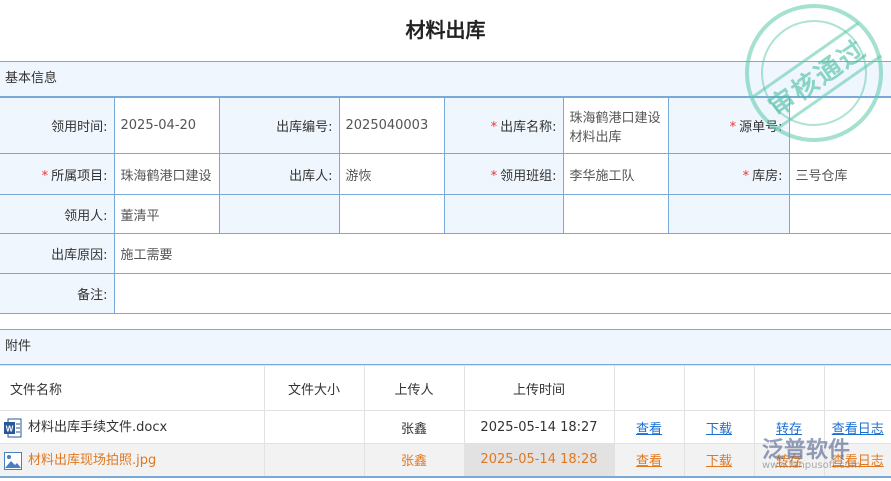 The width and height of the screenshot is (891, 481). Describe the element at coordinates (166, 125) in the screenshot. I see `receive-time-value: 2025-04-20` at that location.